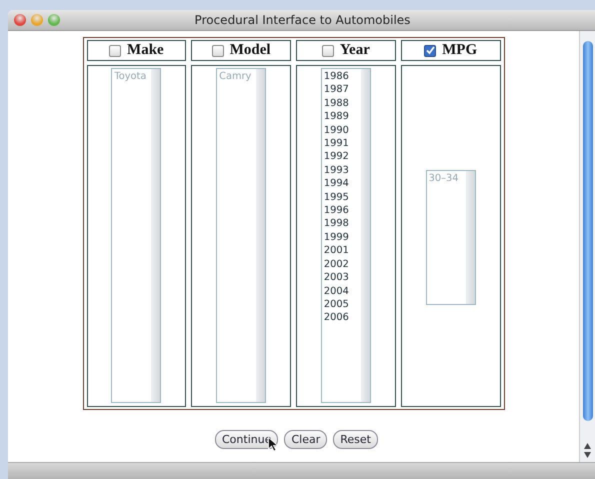  I want to click on checkbox, so click(328, 50).